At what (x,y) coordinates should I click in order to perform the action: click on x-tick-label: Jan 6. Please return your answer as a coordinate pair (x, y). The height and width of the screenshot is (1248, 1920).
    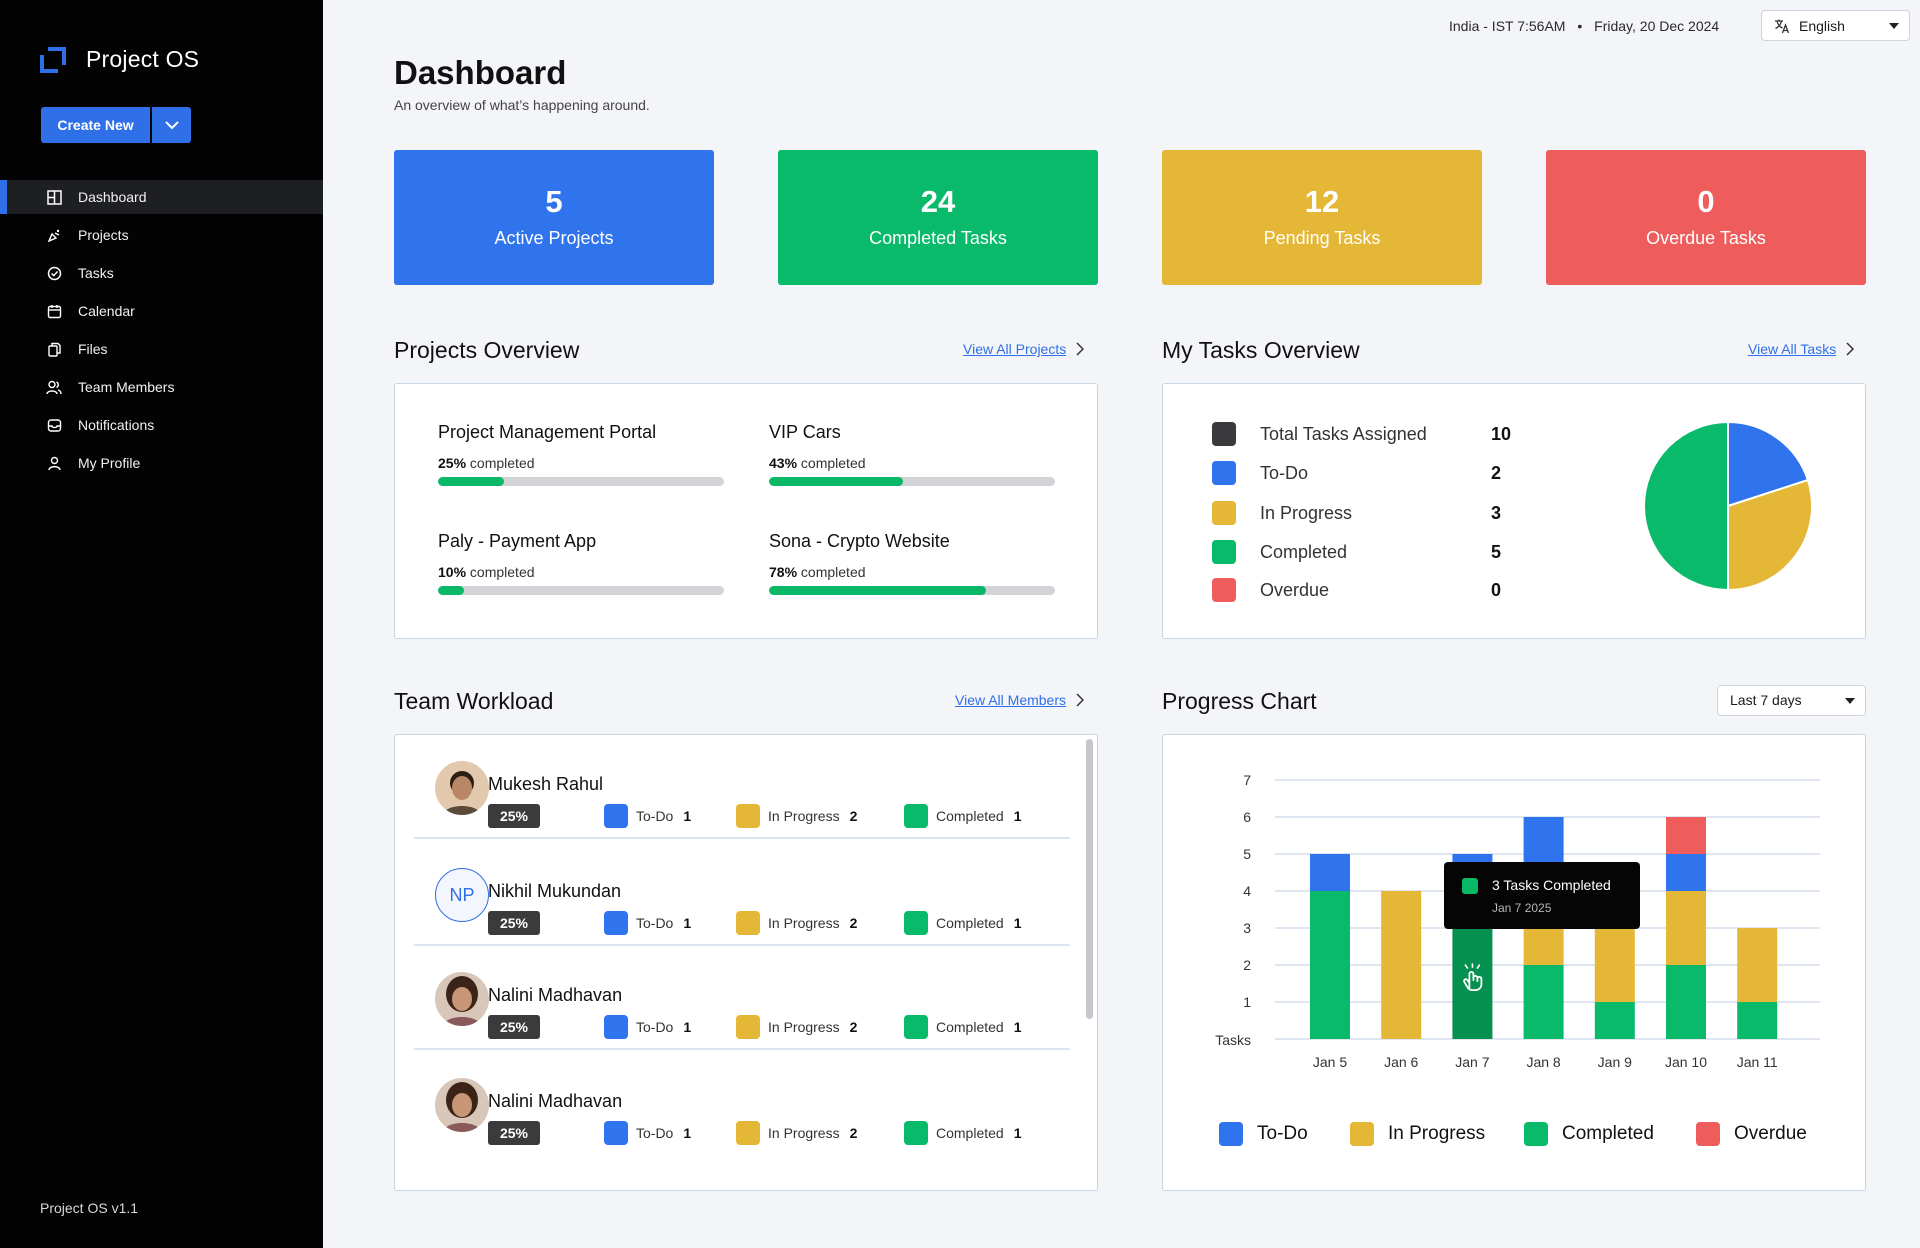
    Looking at the image, I should click on (1401, 1062).